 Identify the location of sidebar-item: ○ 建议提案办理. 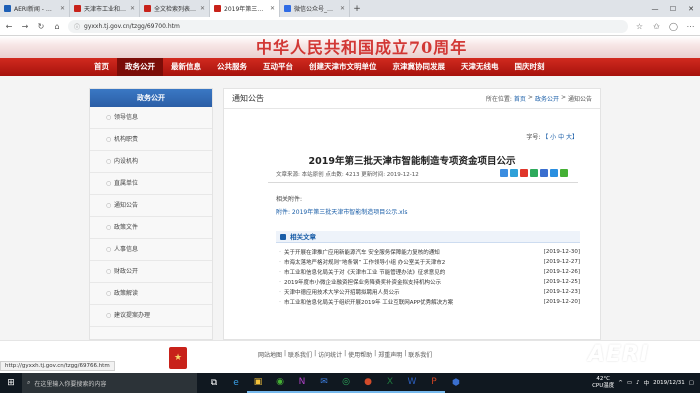
(151, 316).